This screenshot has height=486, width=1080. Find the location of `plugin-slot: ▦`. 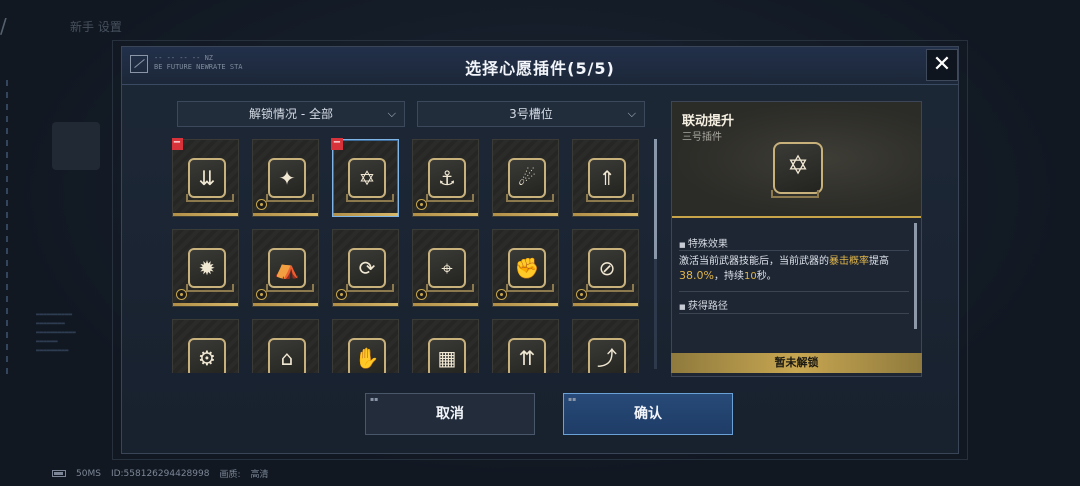

plugin-slot: ▦ is located at coordinates (445, 346).